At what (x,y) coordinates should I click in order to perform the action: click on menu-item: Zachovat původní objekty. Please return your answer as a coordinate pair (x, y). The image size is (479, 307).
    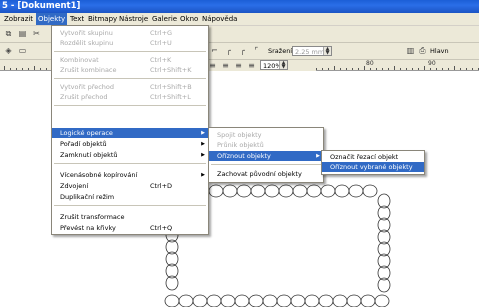
    Looking at the image, I should click on (266, 174).